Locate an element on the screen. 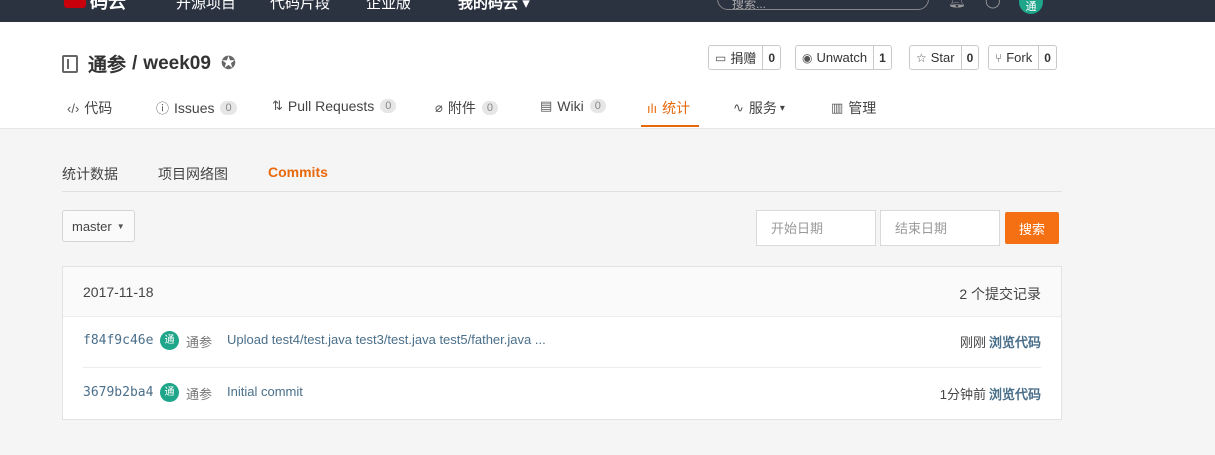  fork-icon: ⑂ is located at coordinates (999, 57).